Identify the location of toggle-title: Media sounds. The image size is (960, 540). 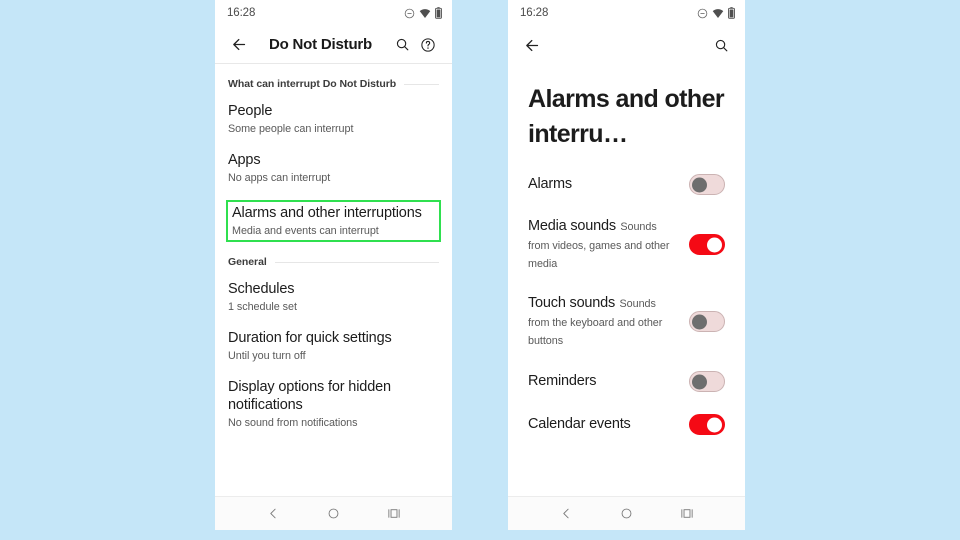
(572, 226).